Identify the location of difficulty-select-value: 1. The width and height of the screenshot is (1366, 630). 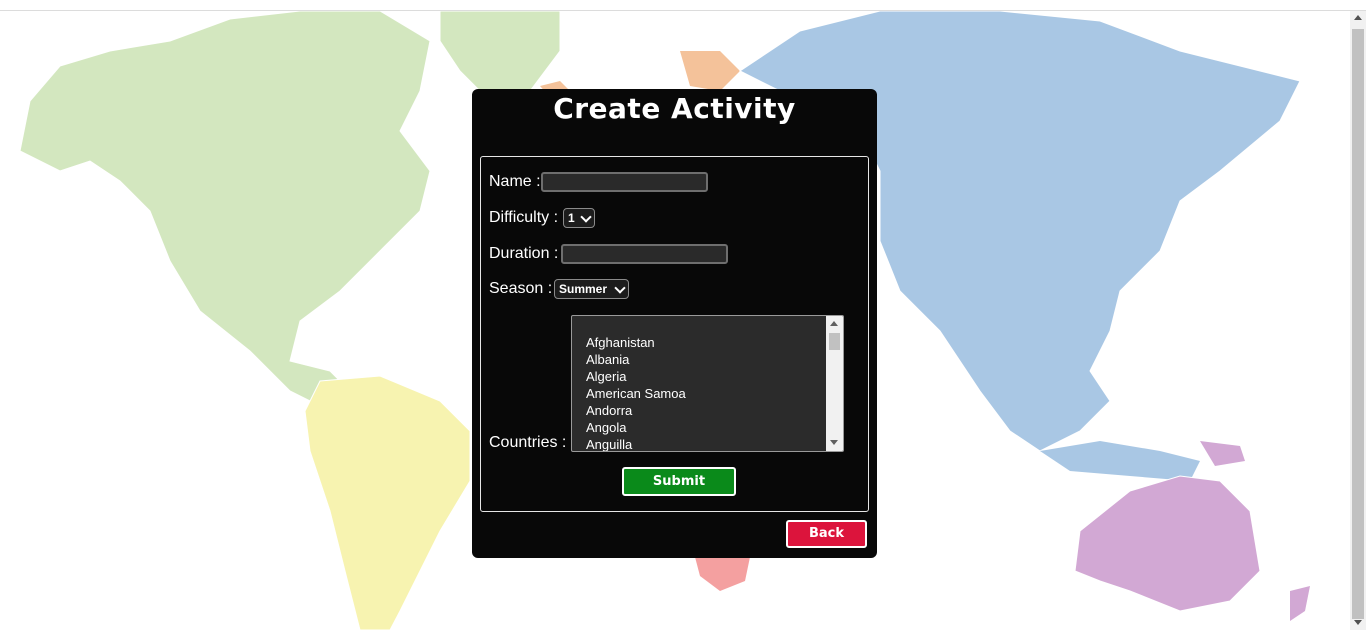
(571, 218).